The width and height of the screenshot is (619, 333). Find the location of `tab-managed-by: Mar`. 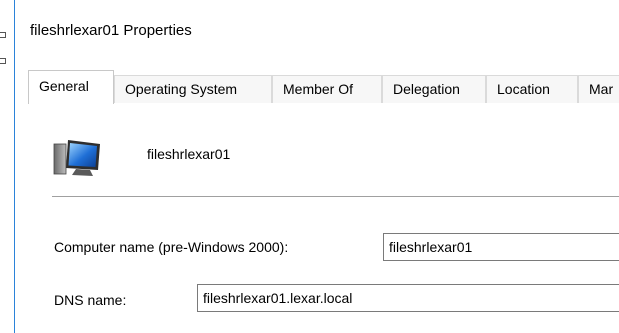

tab-managed-by: Mar is located at coordinates (598, 89).